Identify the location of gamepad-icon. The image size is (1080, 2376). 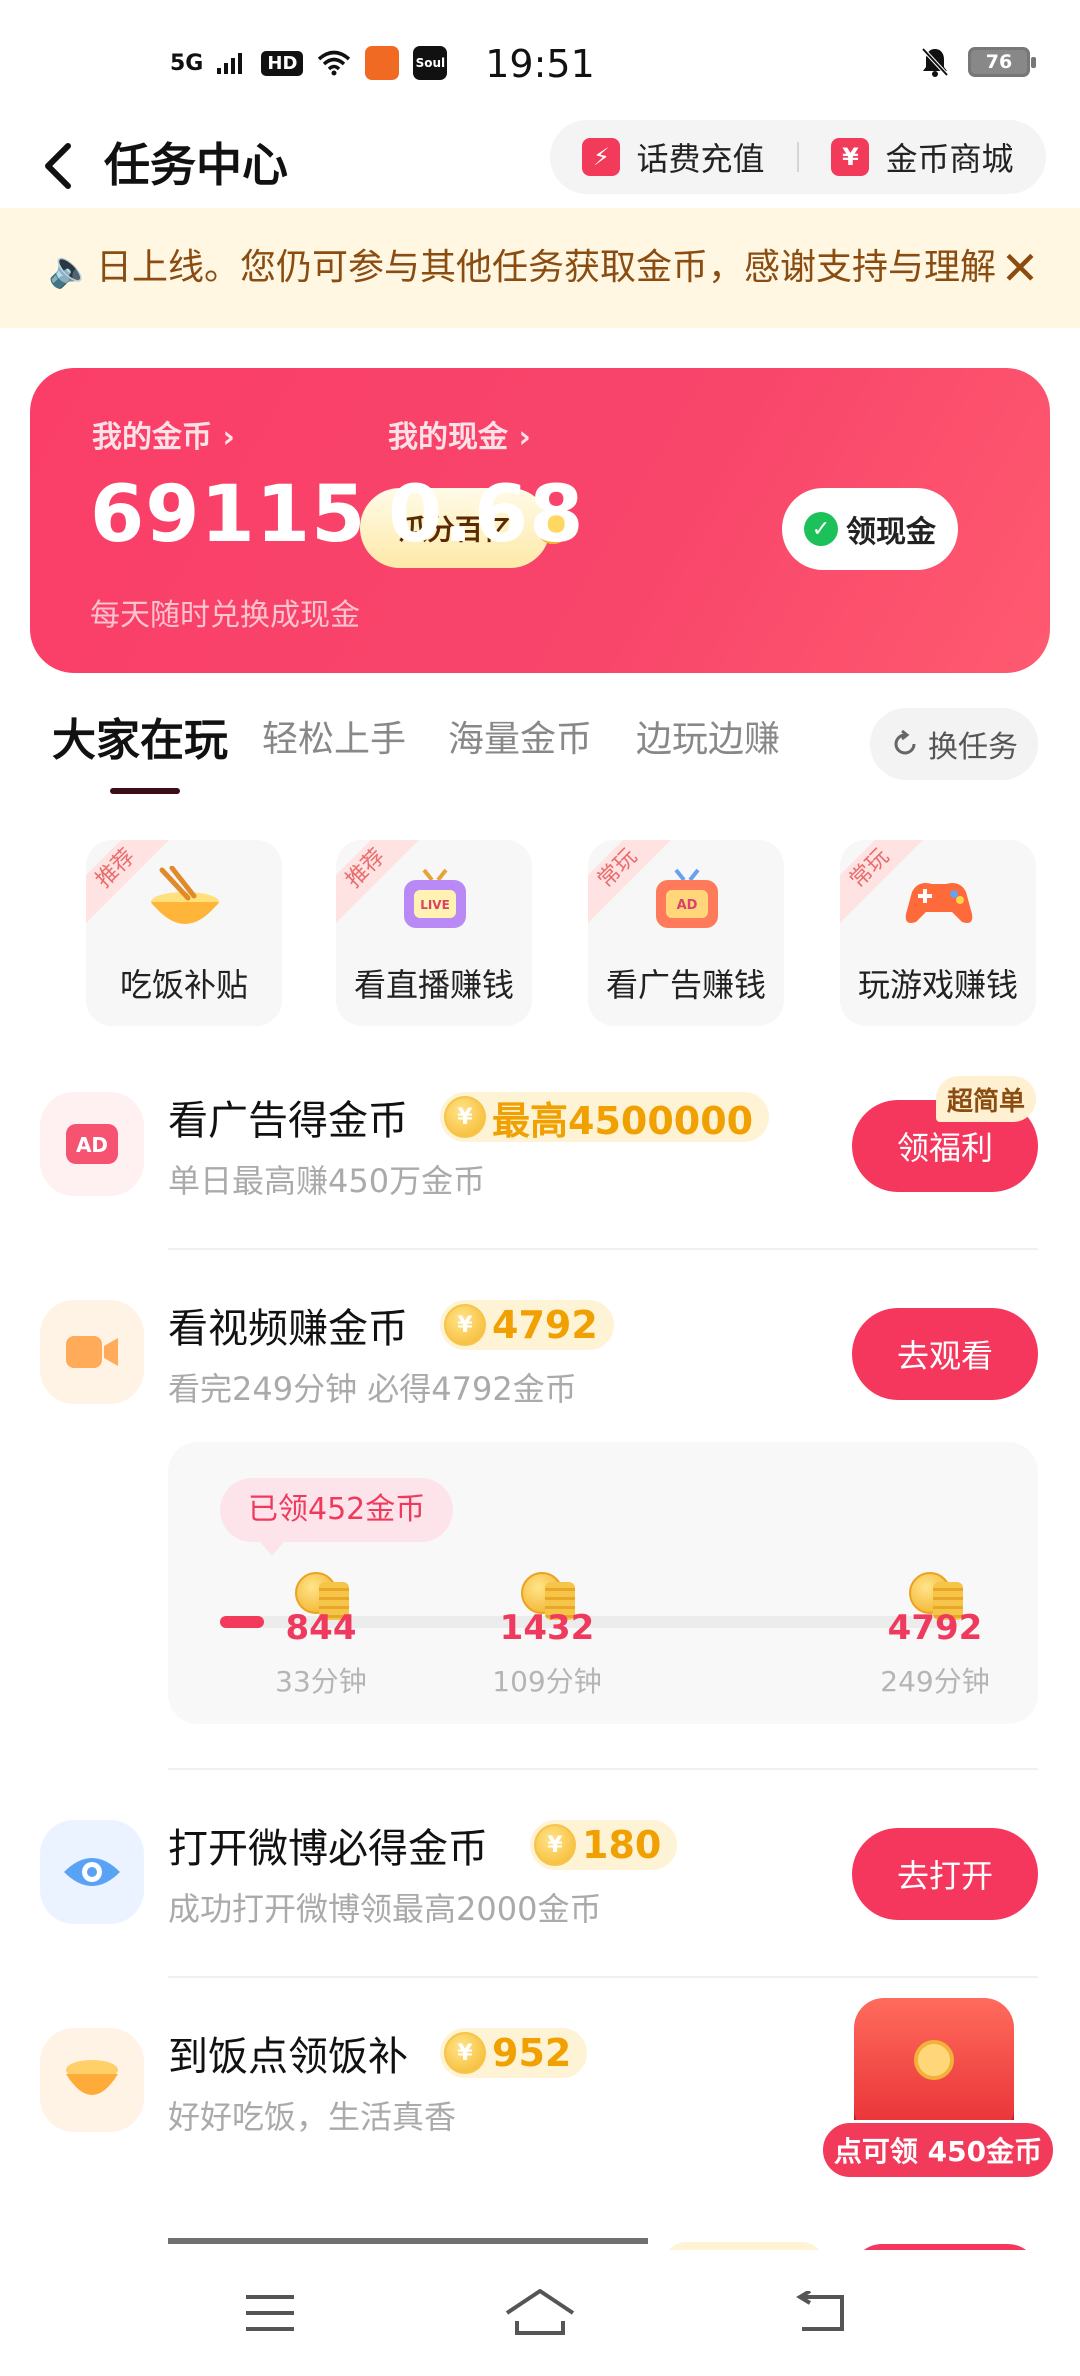
(939, 903).